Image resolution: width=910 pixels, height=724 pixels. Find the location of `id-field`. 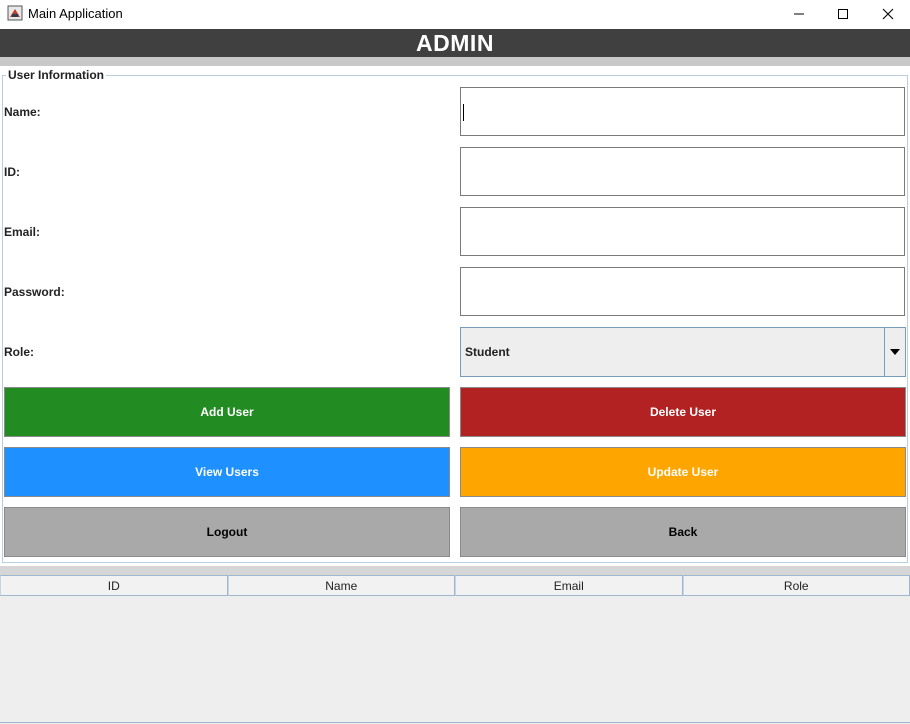

id-field is located at coordinates (682, 171).